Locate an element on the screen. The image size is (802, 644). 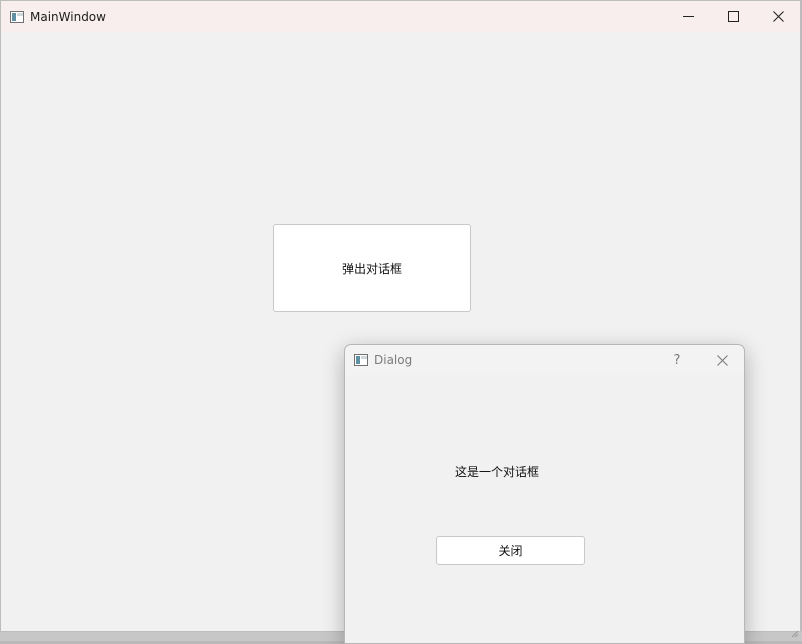
close-window-button is located at coordinates (778, 16).